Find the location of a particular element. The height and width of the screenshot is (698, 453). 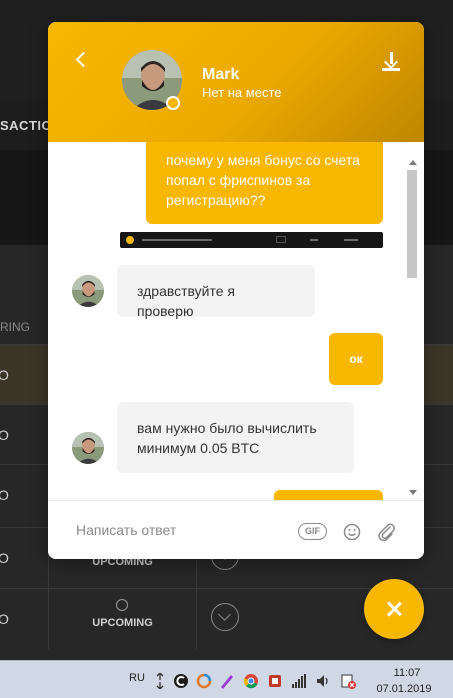

reply-input is located at coordinates (176, 530).